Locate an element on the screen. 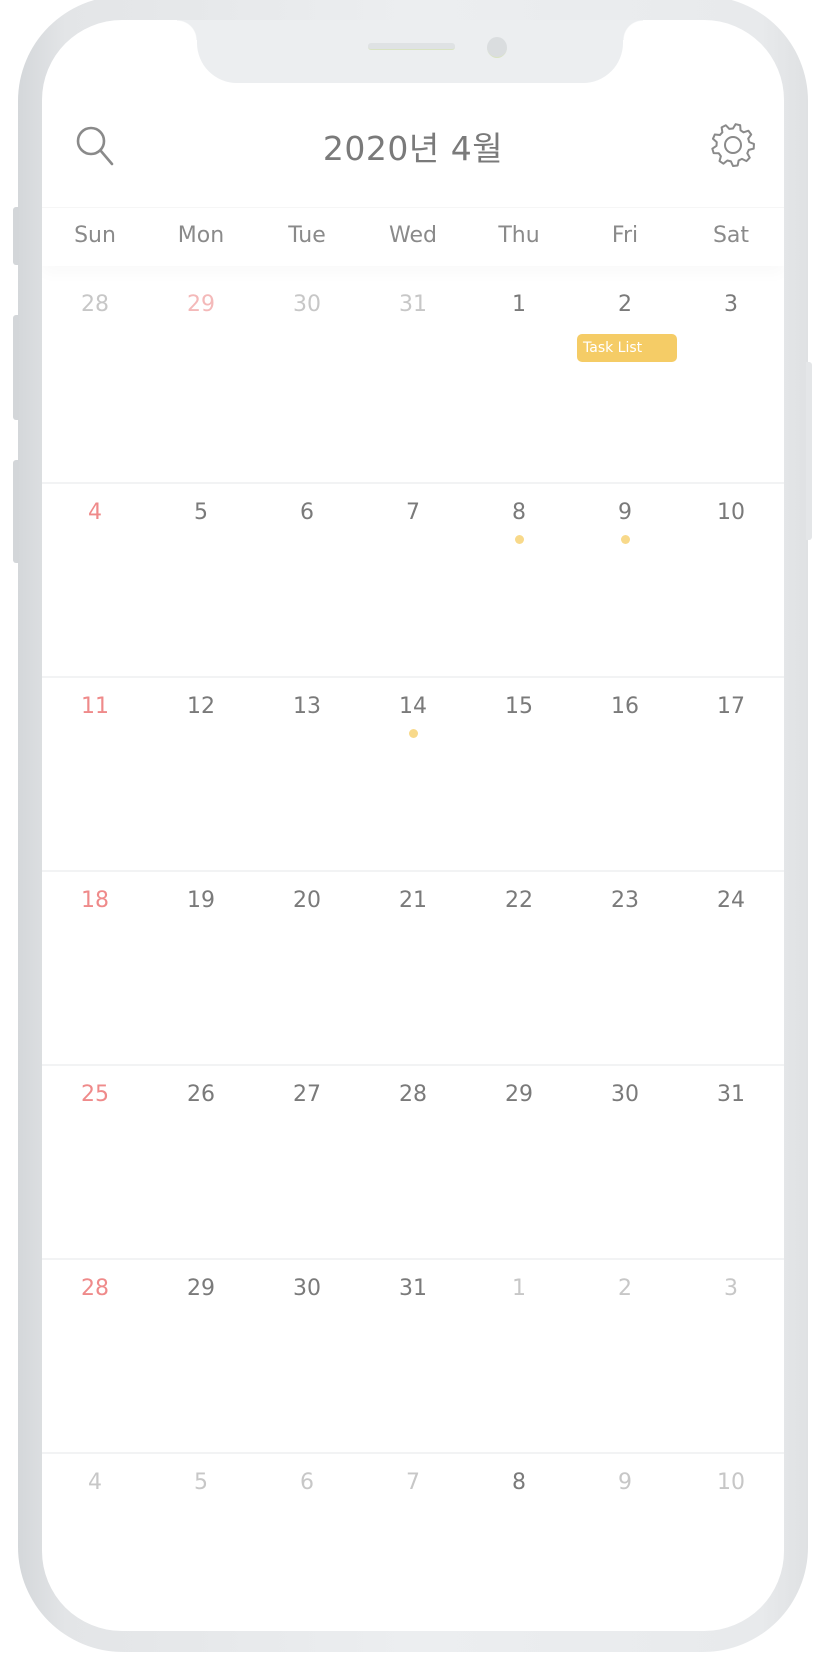  day-number: 5 is located at coordinates (201, 1482).